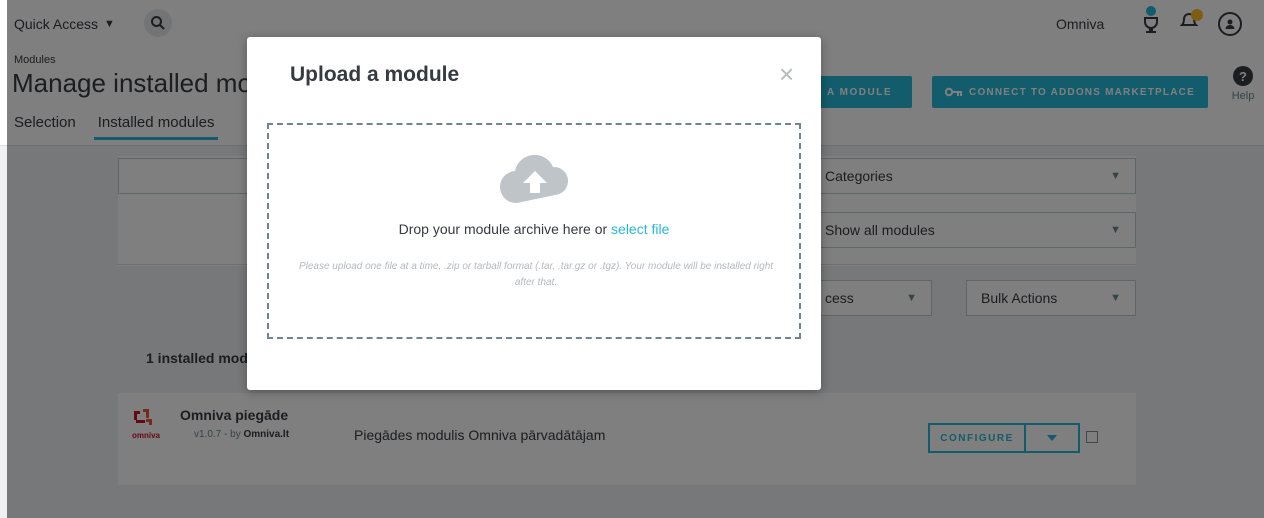  Describe the element at coordinates (786, 74) in the screenshot. I see `close-icon: ×` at that location.